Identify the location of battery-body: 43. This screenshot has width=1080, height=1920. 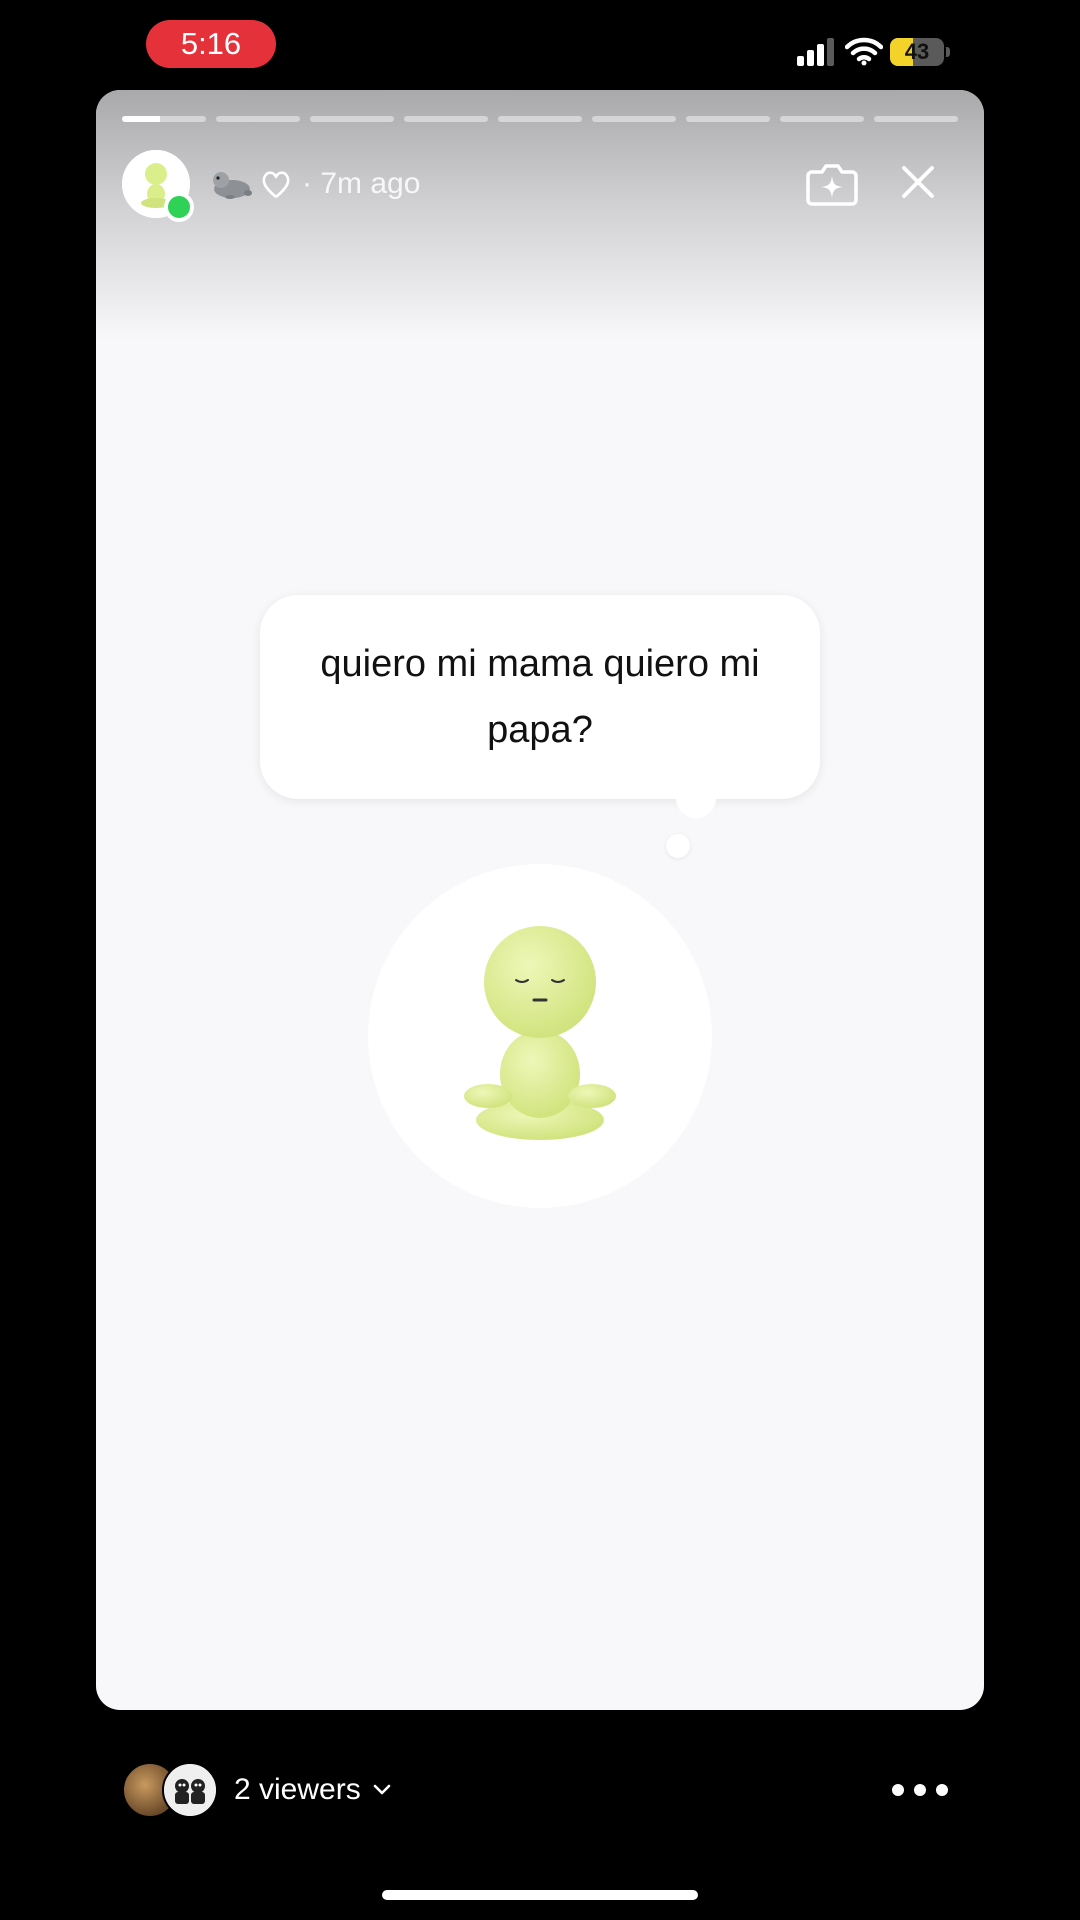
(917, 52).